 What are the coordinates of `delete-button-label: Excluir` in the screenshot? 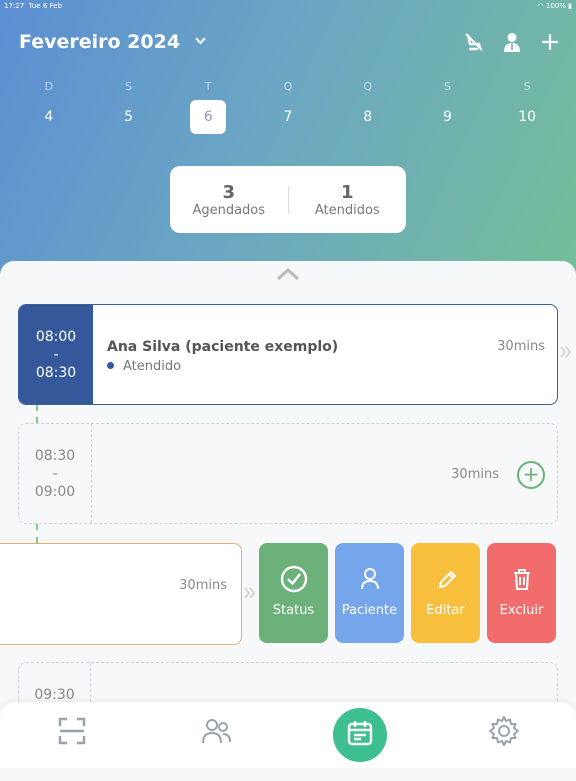 It's located at (521, 610).